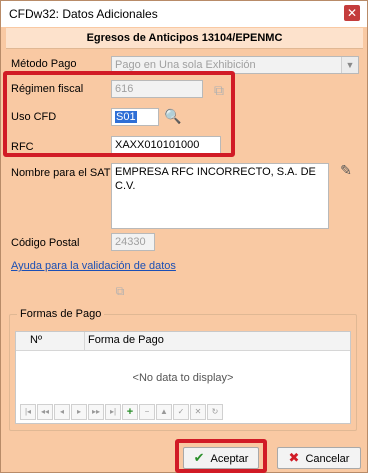 The width and height of the screenshot is (368, 473). I want to click on column-divider, so click(84, 341).